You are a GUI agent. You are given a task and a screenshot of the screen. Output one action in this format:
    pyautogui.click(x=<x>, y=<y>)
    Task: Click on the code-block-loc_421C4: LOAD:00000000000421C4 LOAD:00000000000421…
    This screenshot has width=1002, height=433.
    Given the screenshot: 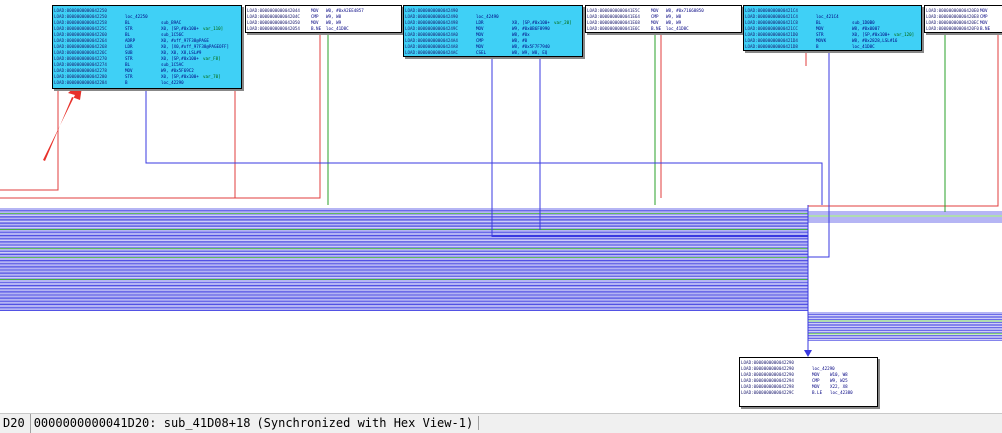 What is the action you would take?
    pyautogui.click(x=832, y=28)
    